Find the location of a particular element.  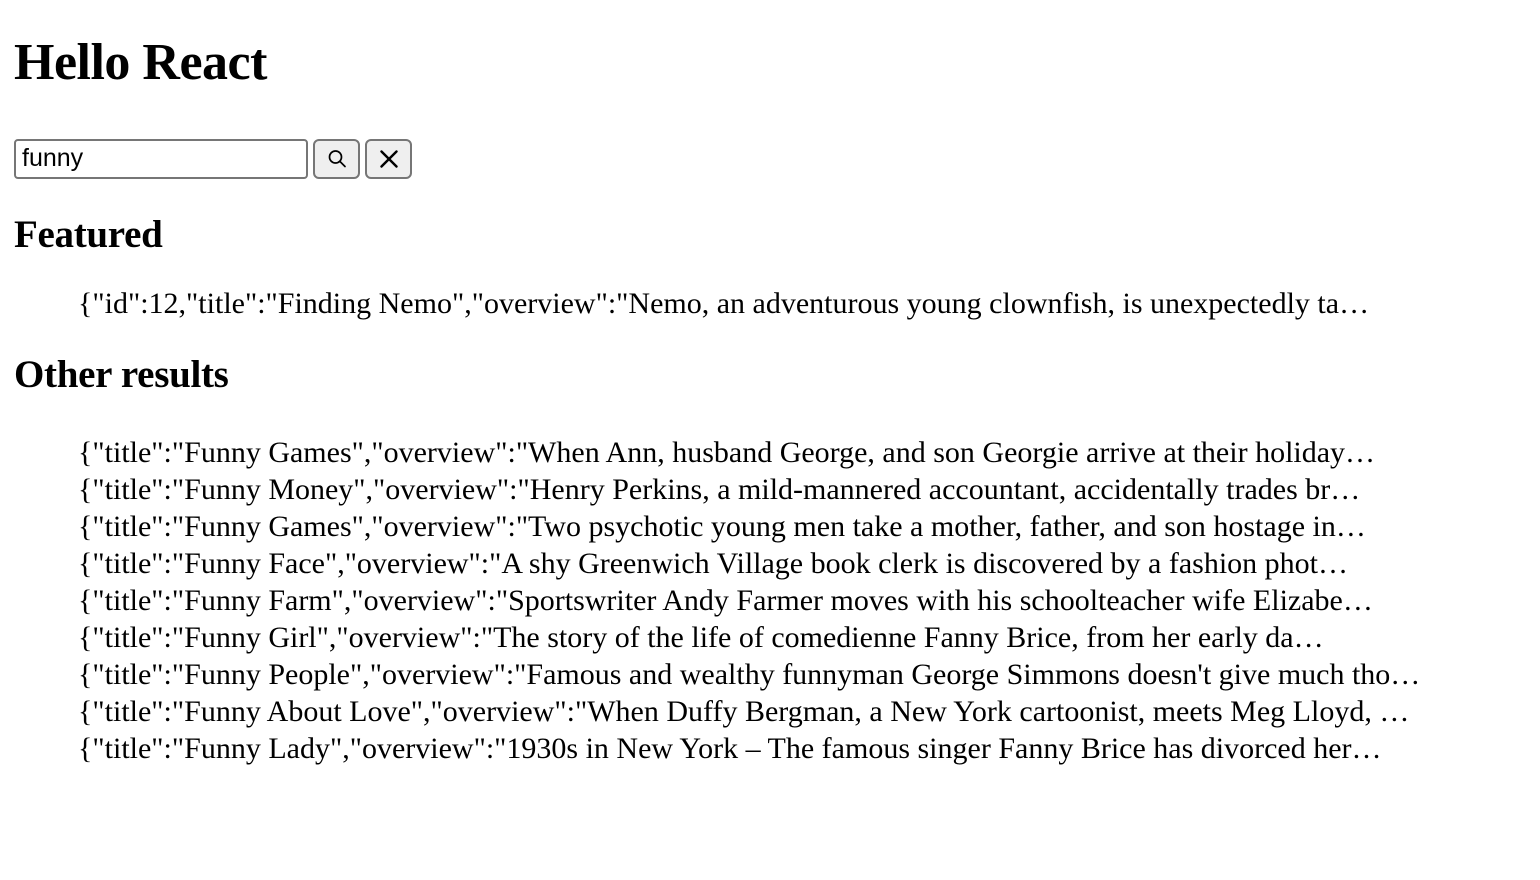

search-clear-button is located at coordinates (388, 159).